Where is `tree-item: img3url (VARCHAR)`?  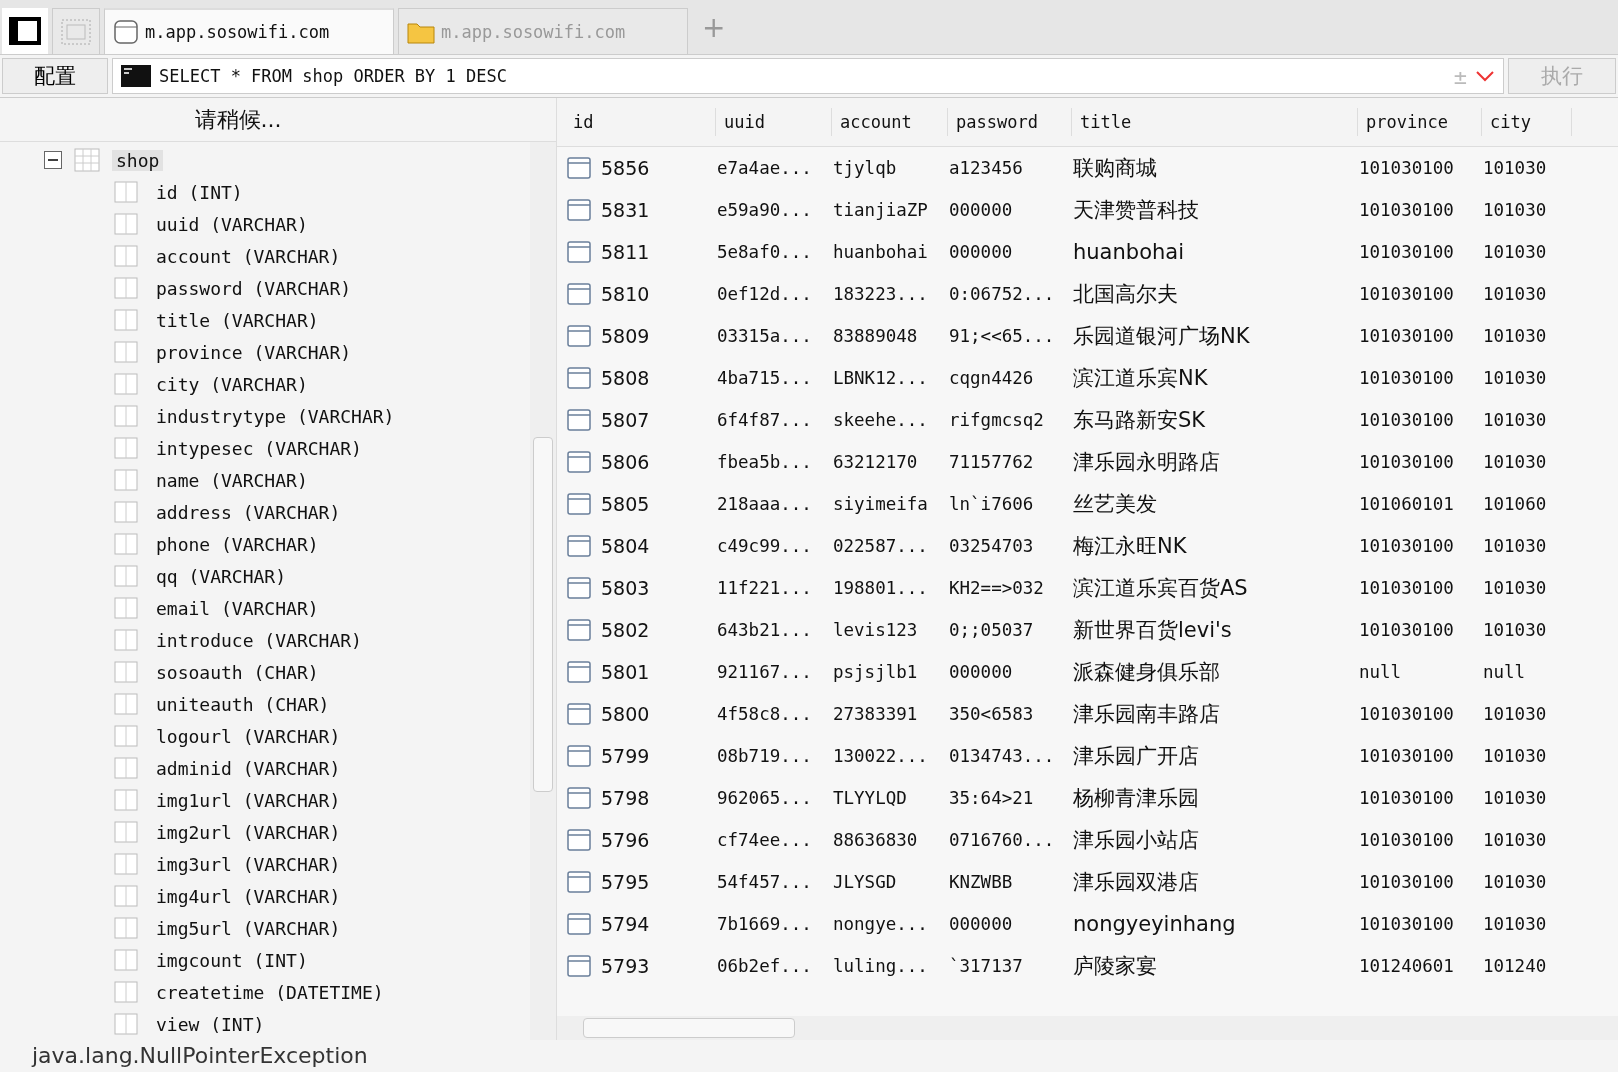 tree-item: img3url (VARCHAR) is located at coordinates (248, 864).